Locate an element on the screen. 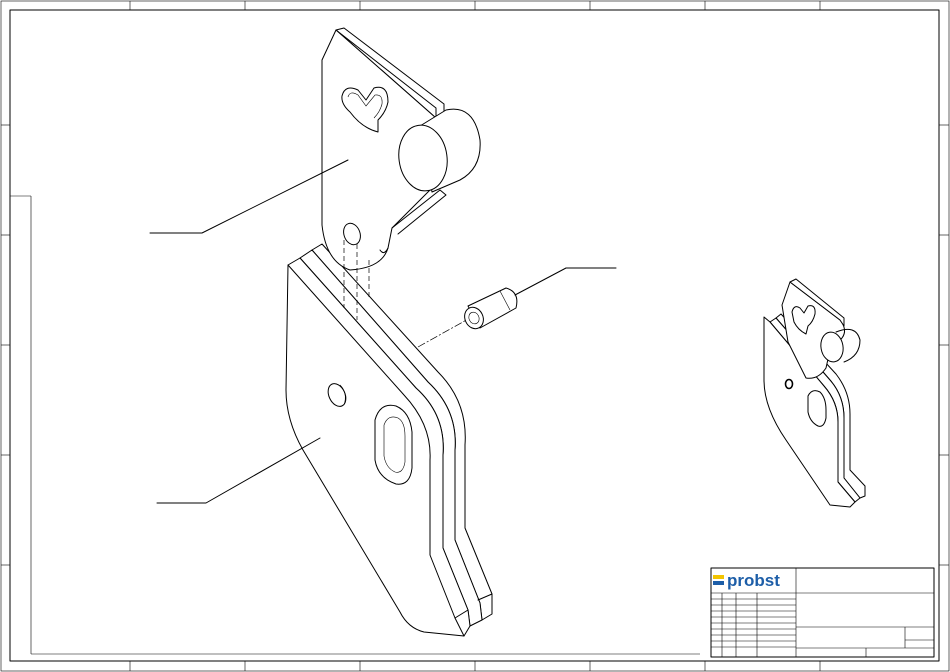 The height and width of the screenshot is (672, 950). upper-bracket is located at coordinates (401, 149).